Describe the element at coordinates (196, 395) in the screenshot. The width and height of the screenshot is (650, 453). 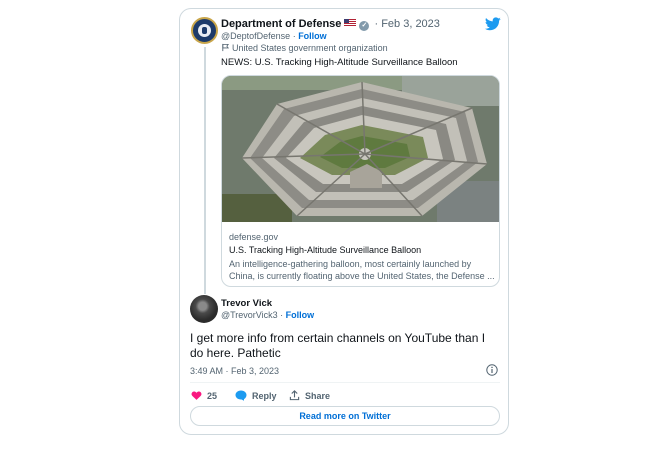
I see `heart-icon` at that location.